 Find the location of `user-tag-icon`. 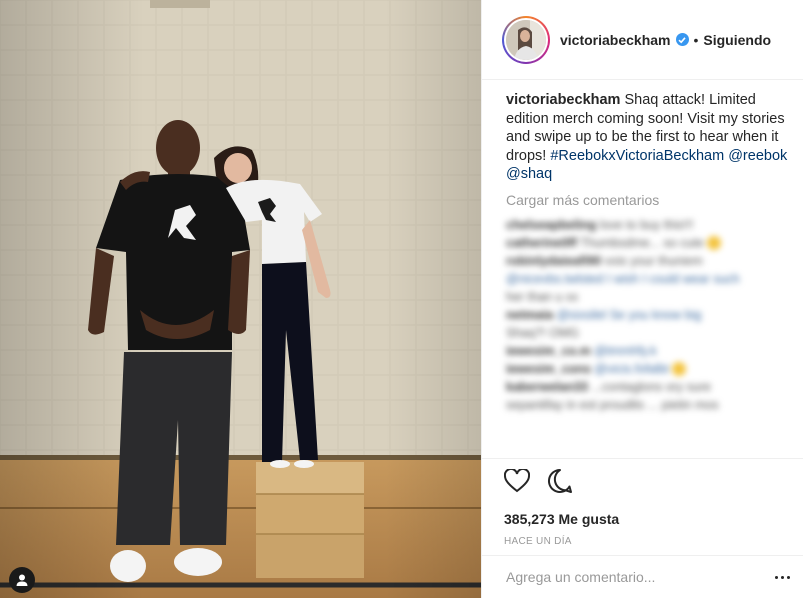

user-tag-icon is located at coordinates (22, 580).